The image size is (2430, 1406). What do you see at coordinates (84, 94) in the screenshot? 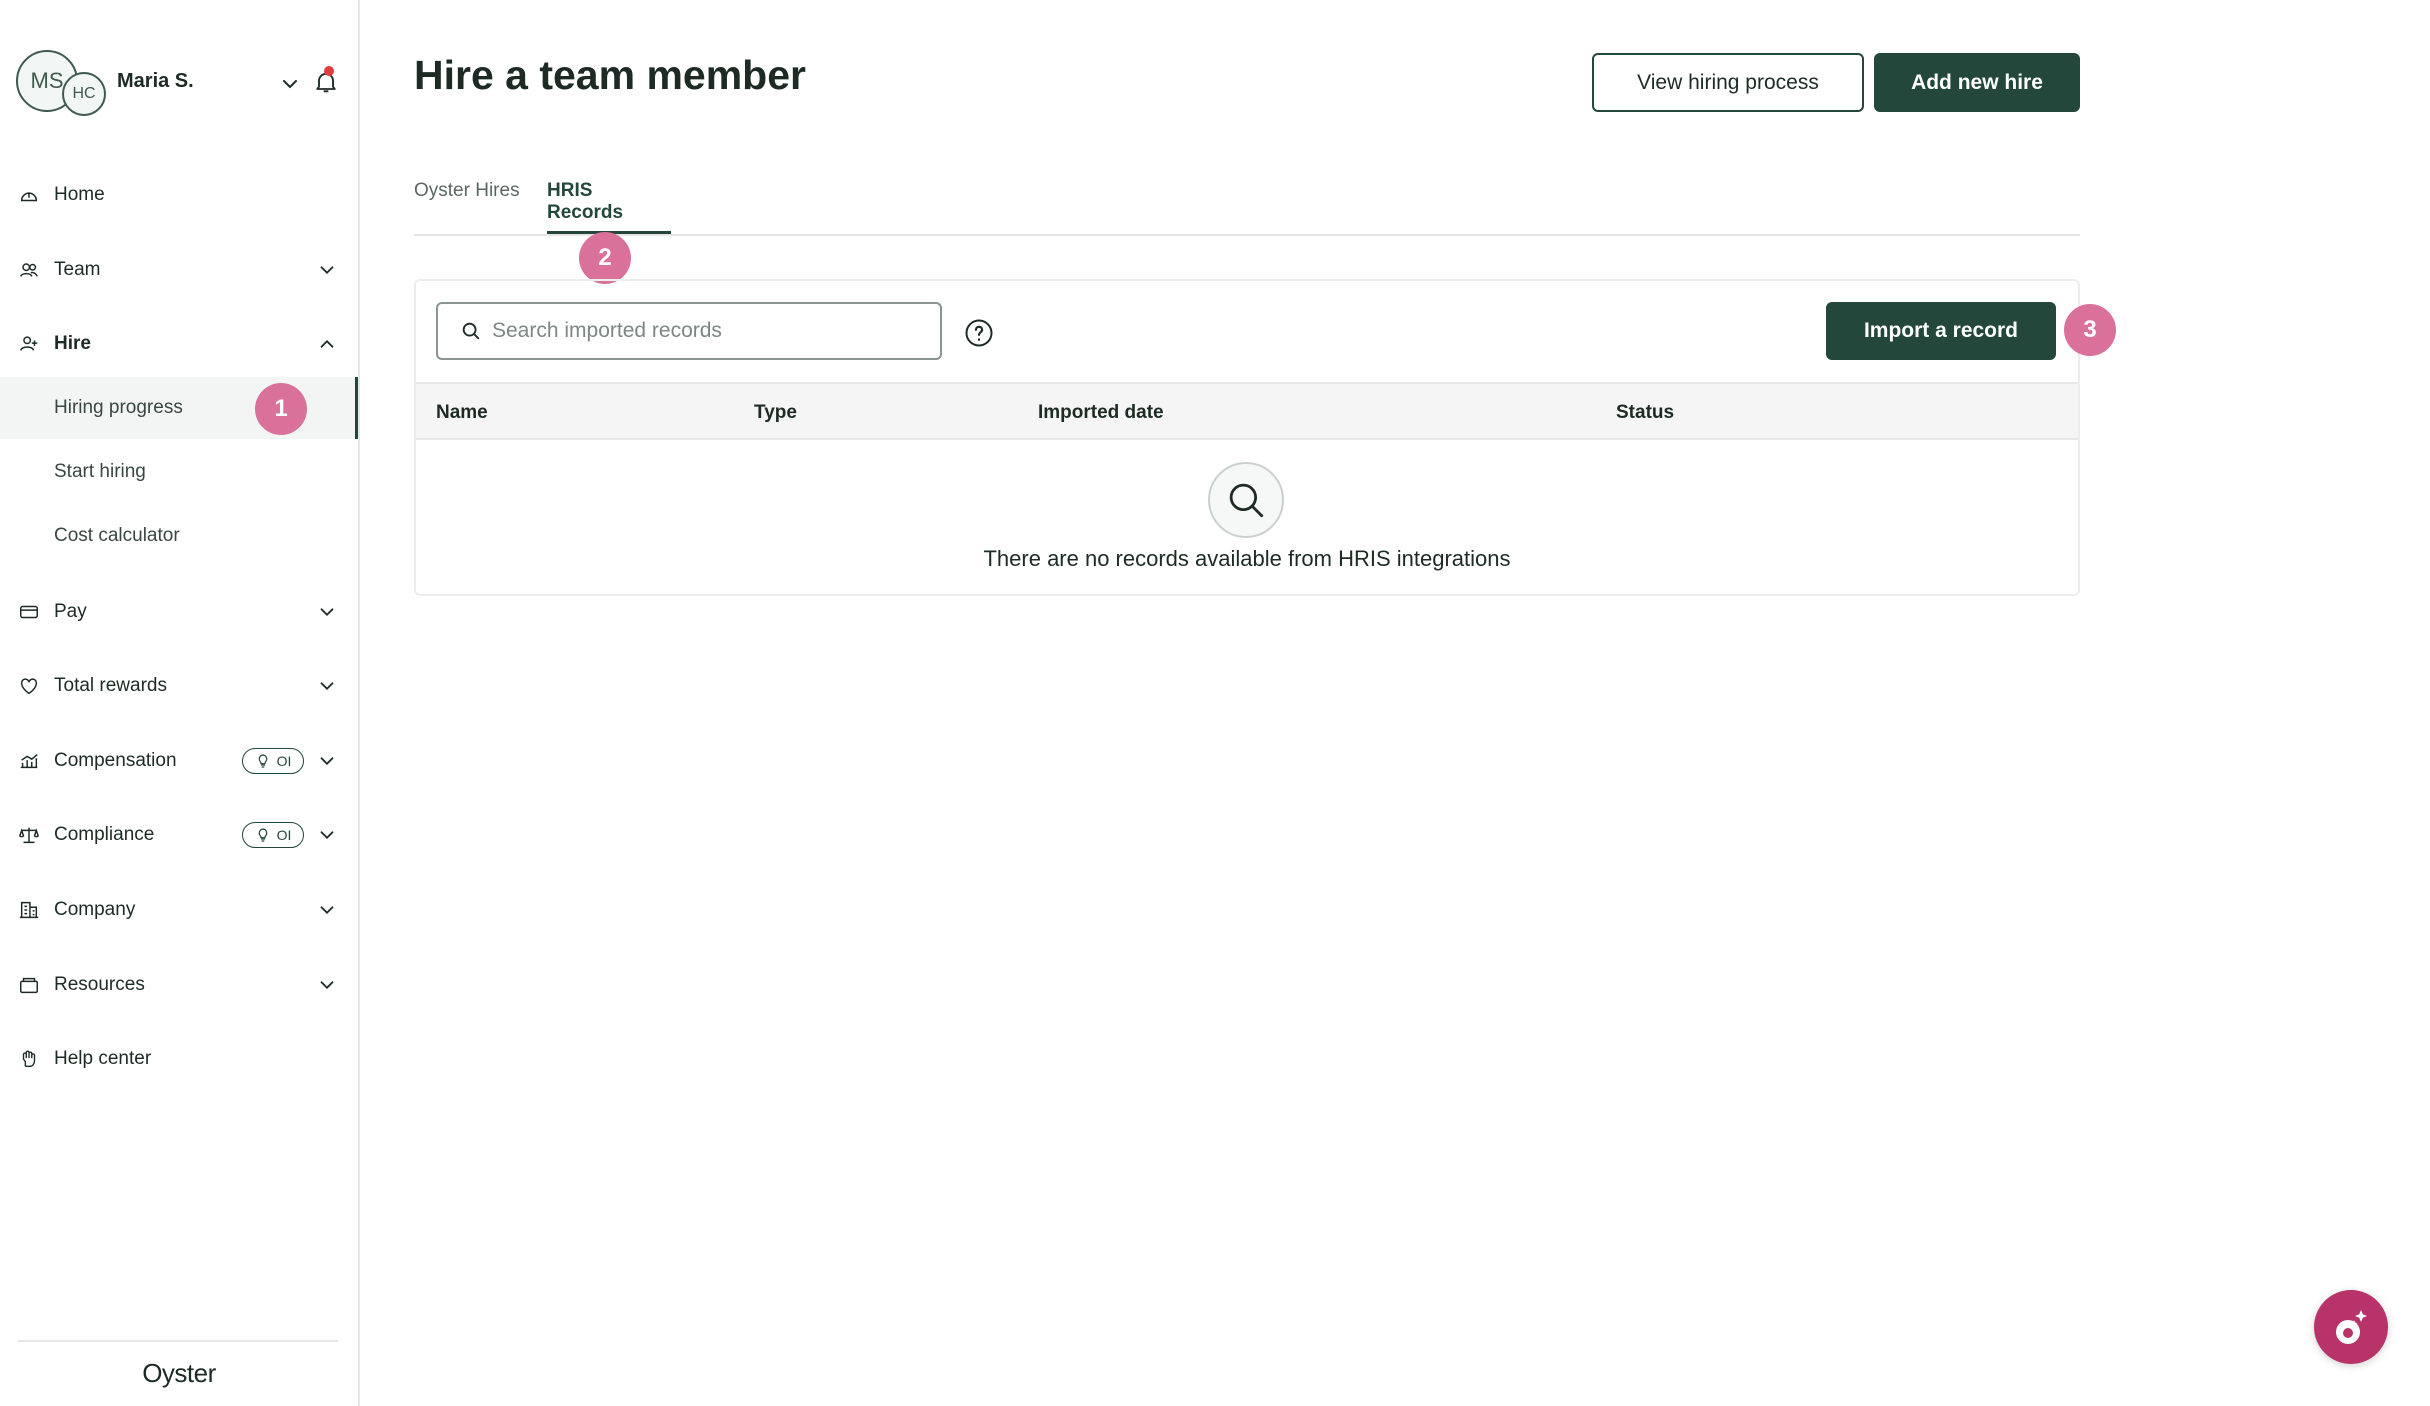
I see `avatar-secondary: HC` at bounding box center [84, 94].